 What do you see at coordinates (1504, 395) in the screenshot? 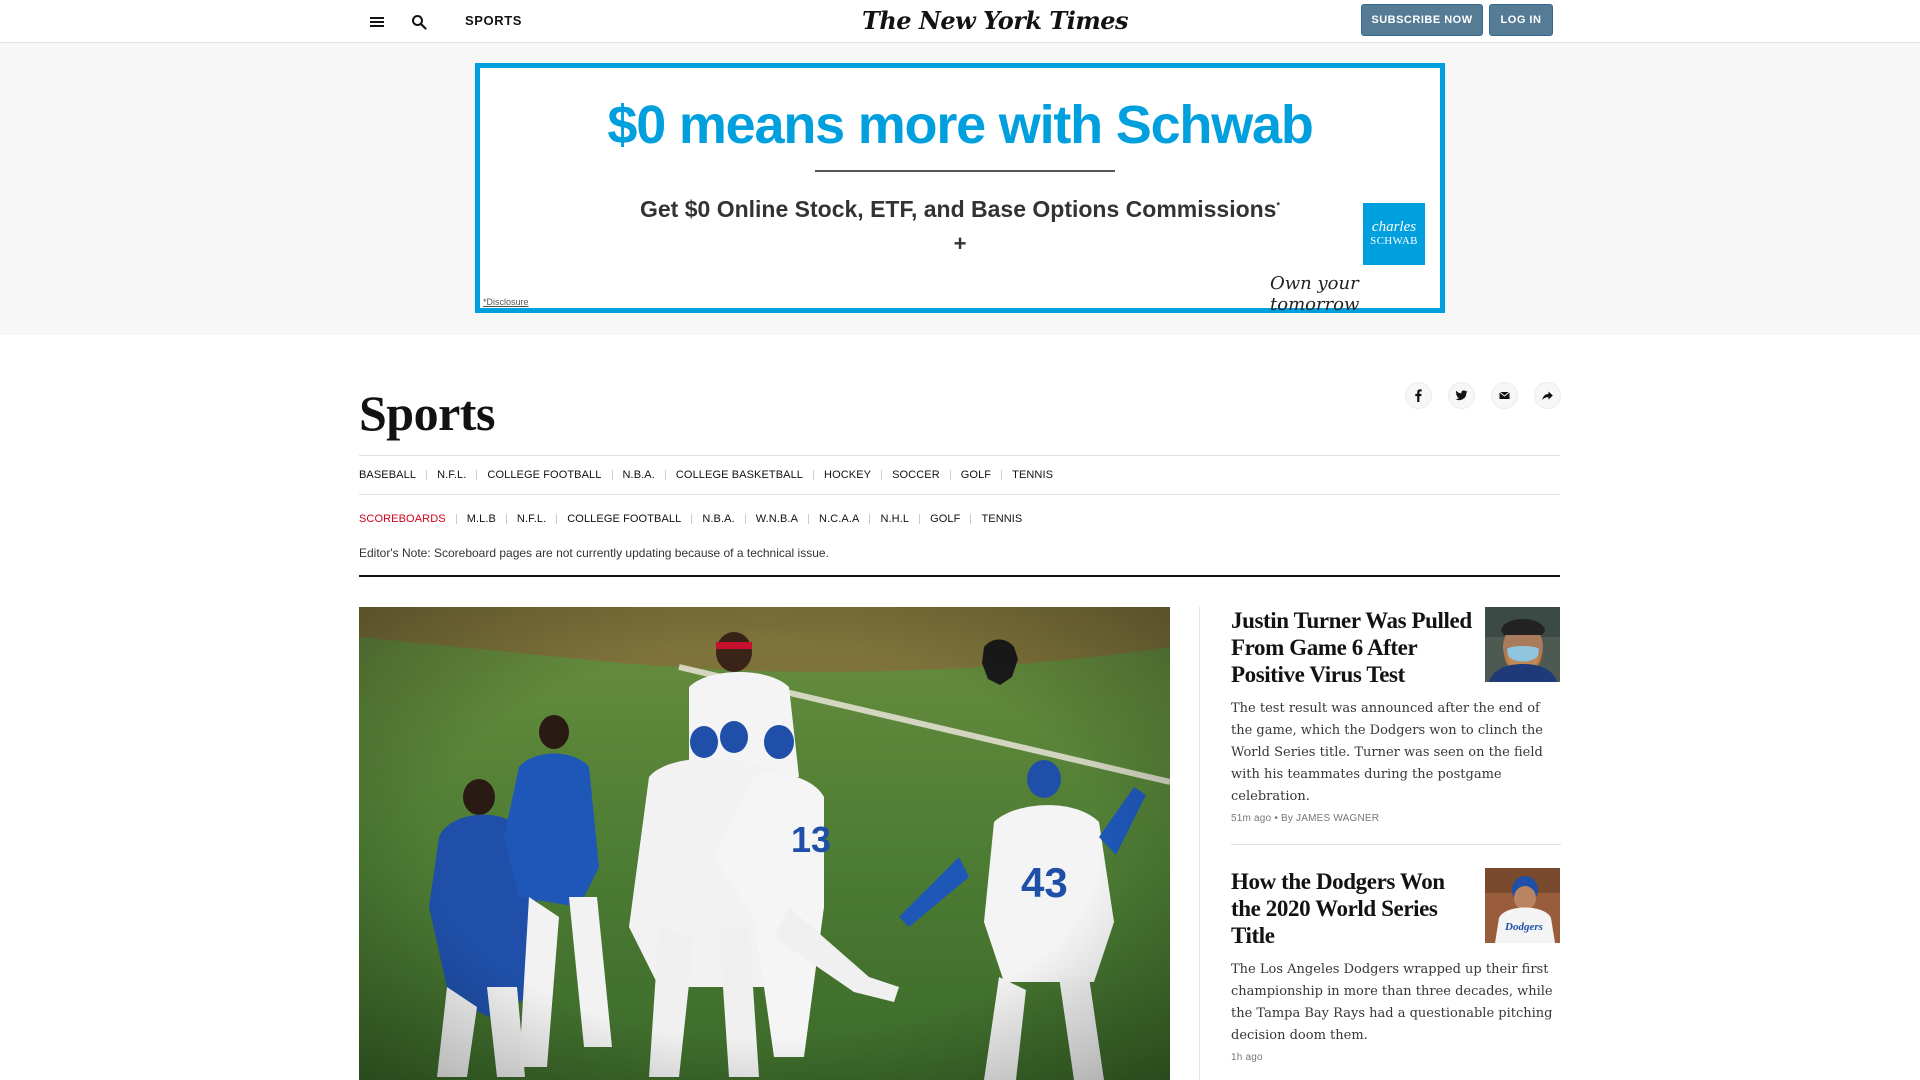
I see `email-icon` at bounding box center [1504, 395].